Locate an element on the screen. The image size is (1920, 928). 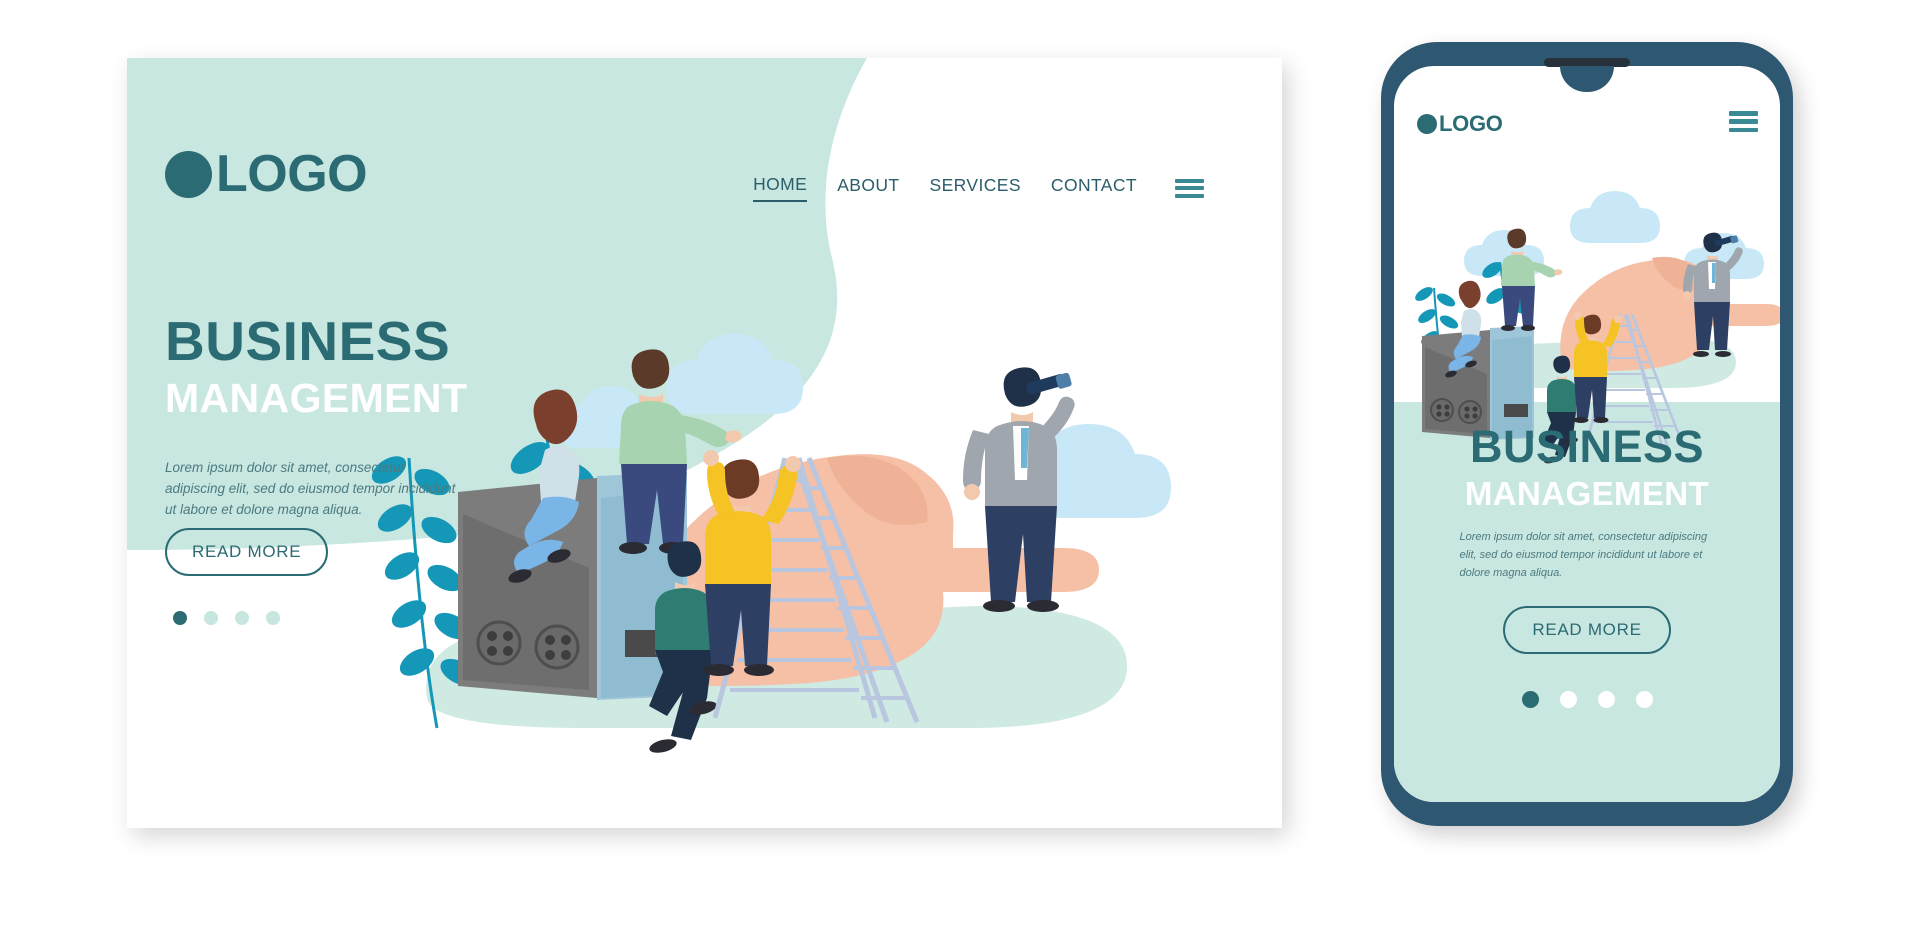
phone-carousel-dots is located at coordinates (1587, 699).